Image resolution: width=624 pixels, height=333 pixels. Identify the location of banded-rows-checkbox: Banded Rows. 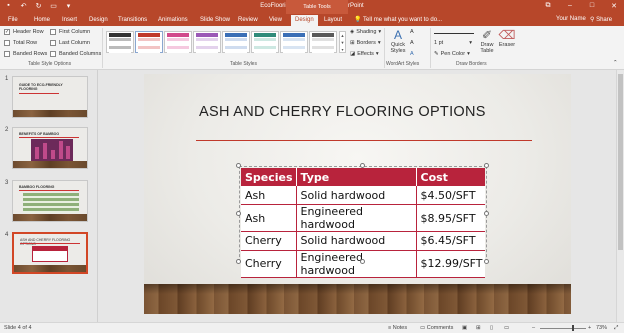
(25, 54).